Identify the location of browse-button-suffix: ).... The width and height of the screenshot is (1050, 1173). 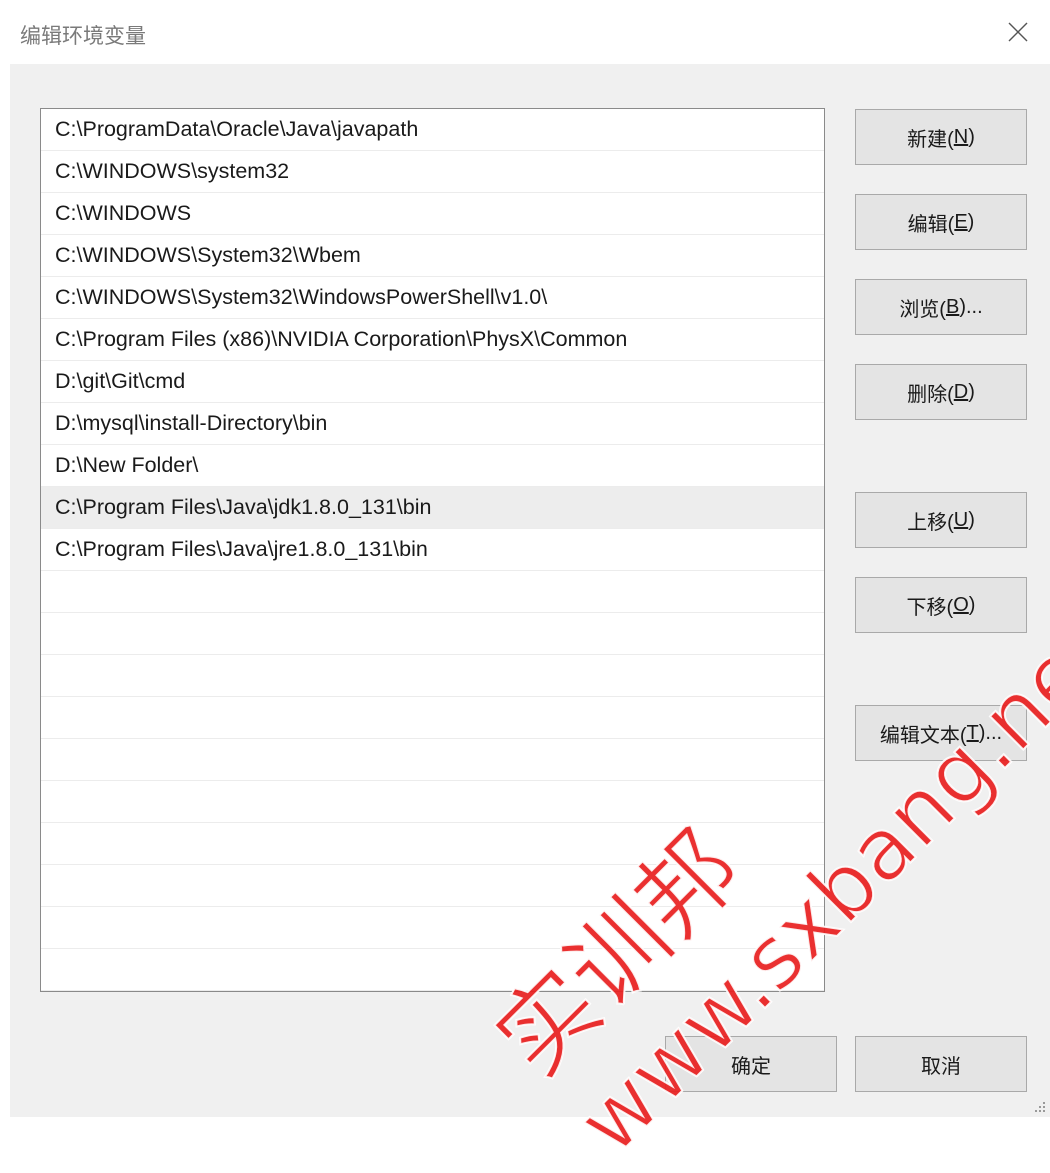
(971, 306).